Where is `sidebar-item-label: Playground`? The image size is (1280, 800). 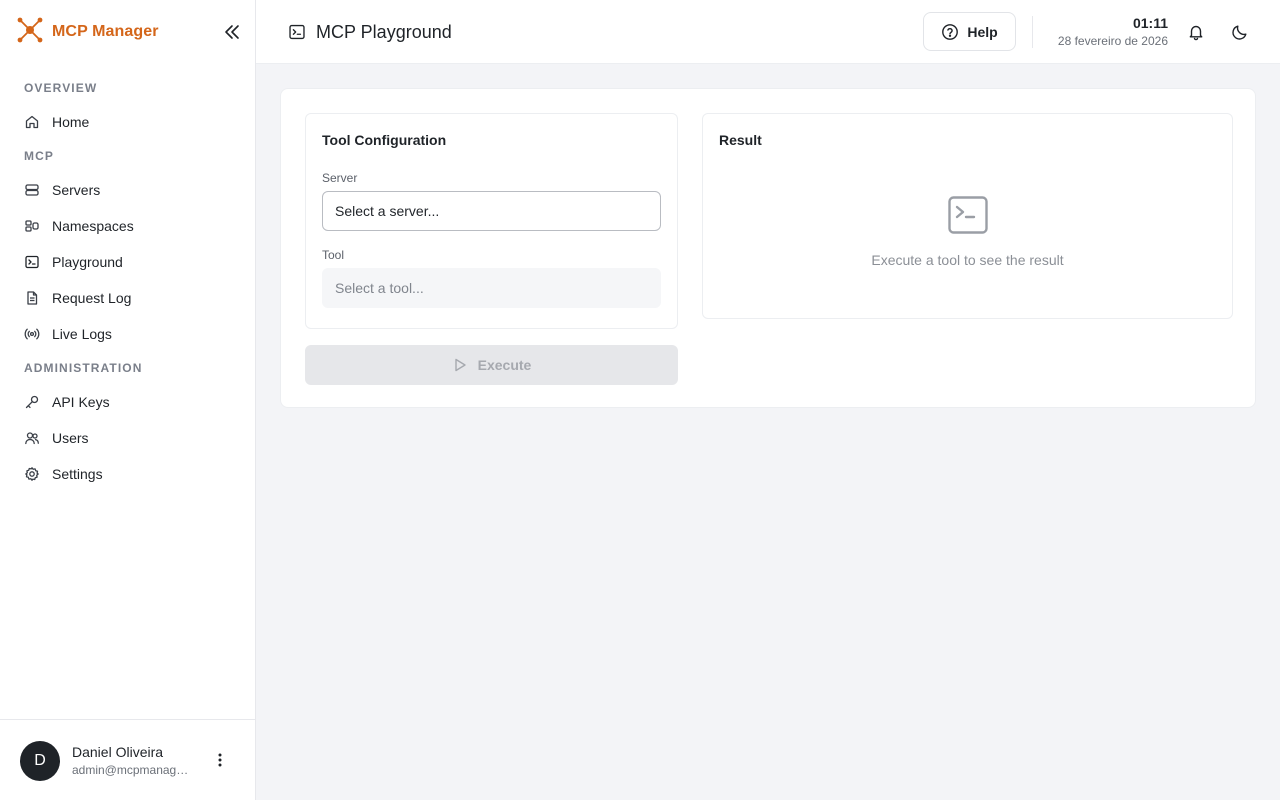 sidebar-item-label: Playground is located at coordinates (87, 262).